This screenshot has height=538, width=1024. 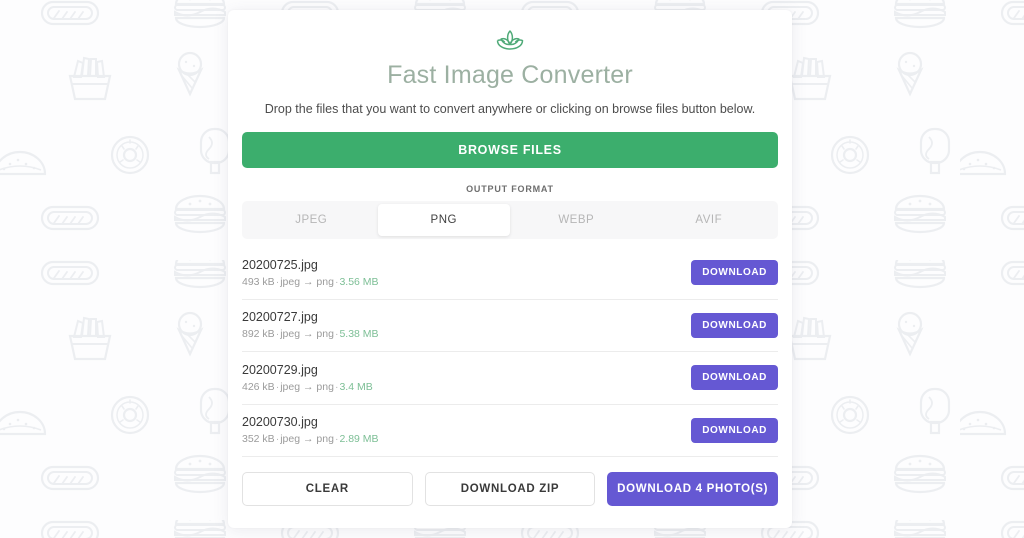 I want to click on file-name: 20200727.jpg, so click(x=280, y=317).